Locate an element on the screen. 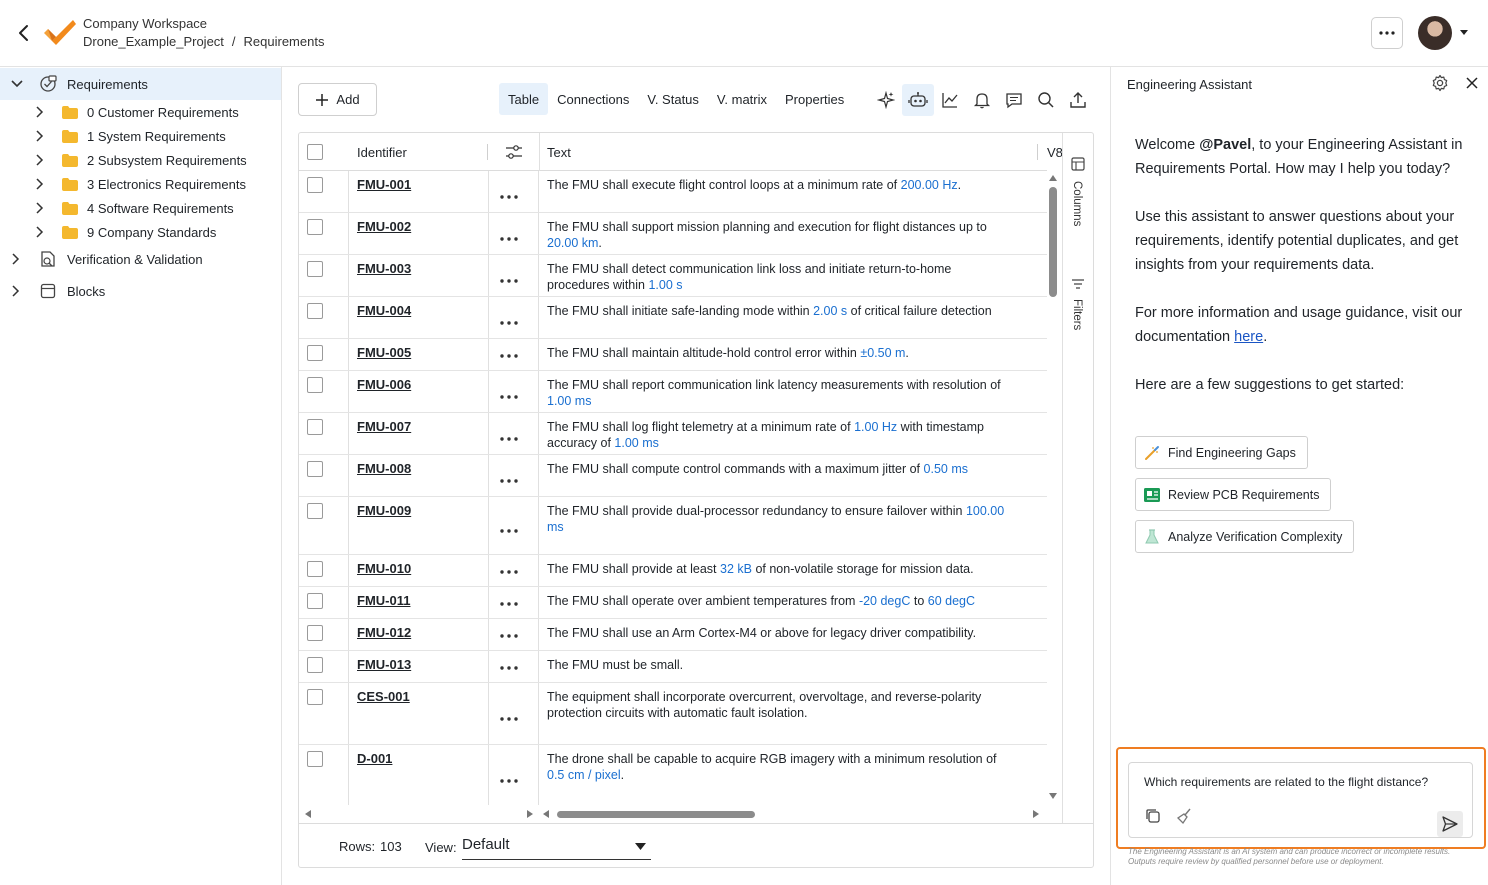 The height and width of the screenshot is (885, 1488). filter-icon is located at coordinates (1078, 284).